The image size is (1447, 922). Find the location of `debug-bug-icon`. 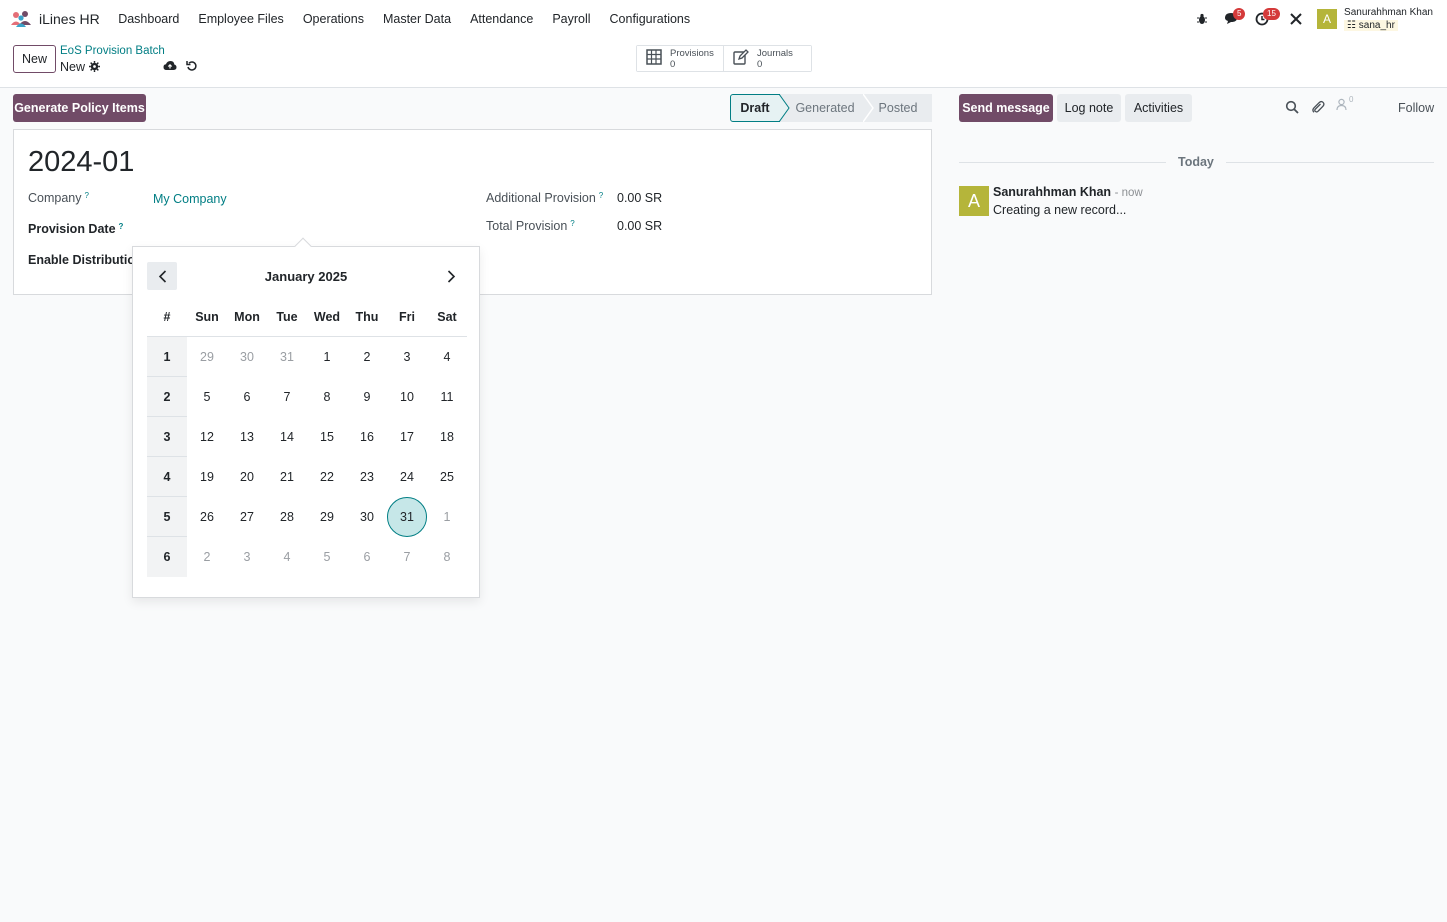

debug-bug-icon is located at coordinates (1202, 18).